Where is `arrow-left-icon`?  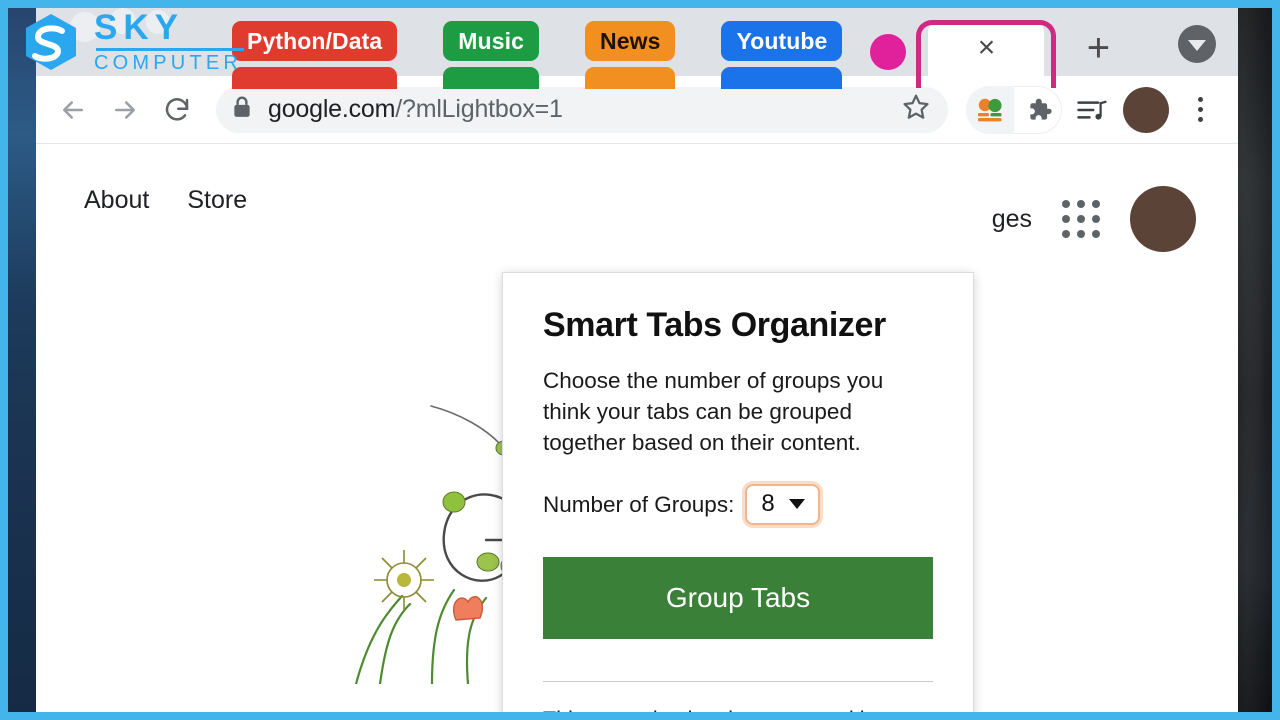 arrow-left-icon is located at coordinates (73, 110).